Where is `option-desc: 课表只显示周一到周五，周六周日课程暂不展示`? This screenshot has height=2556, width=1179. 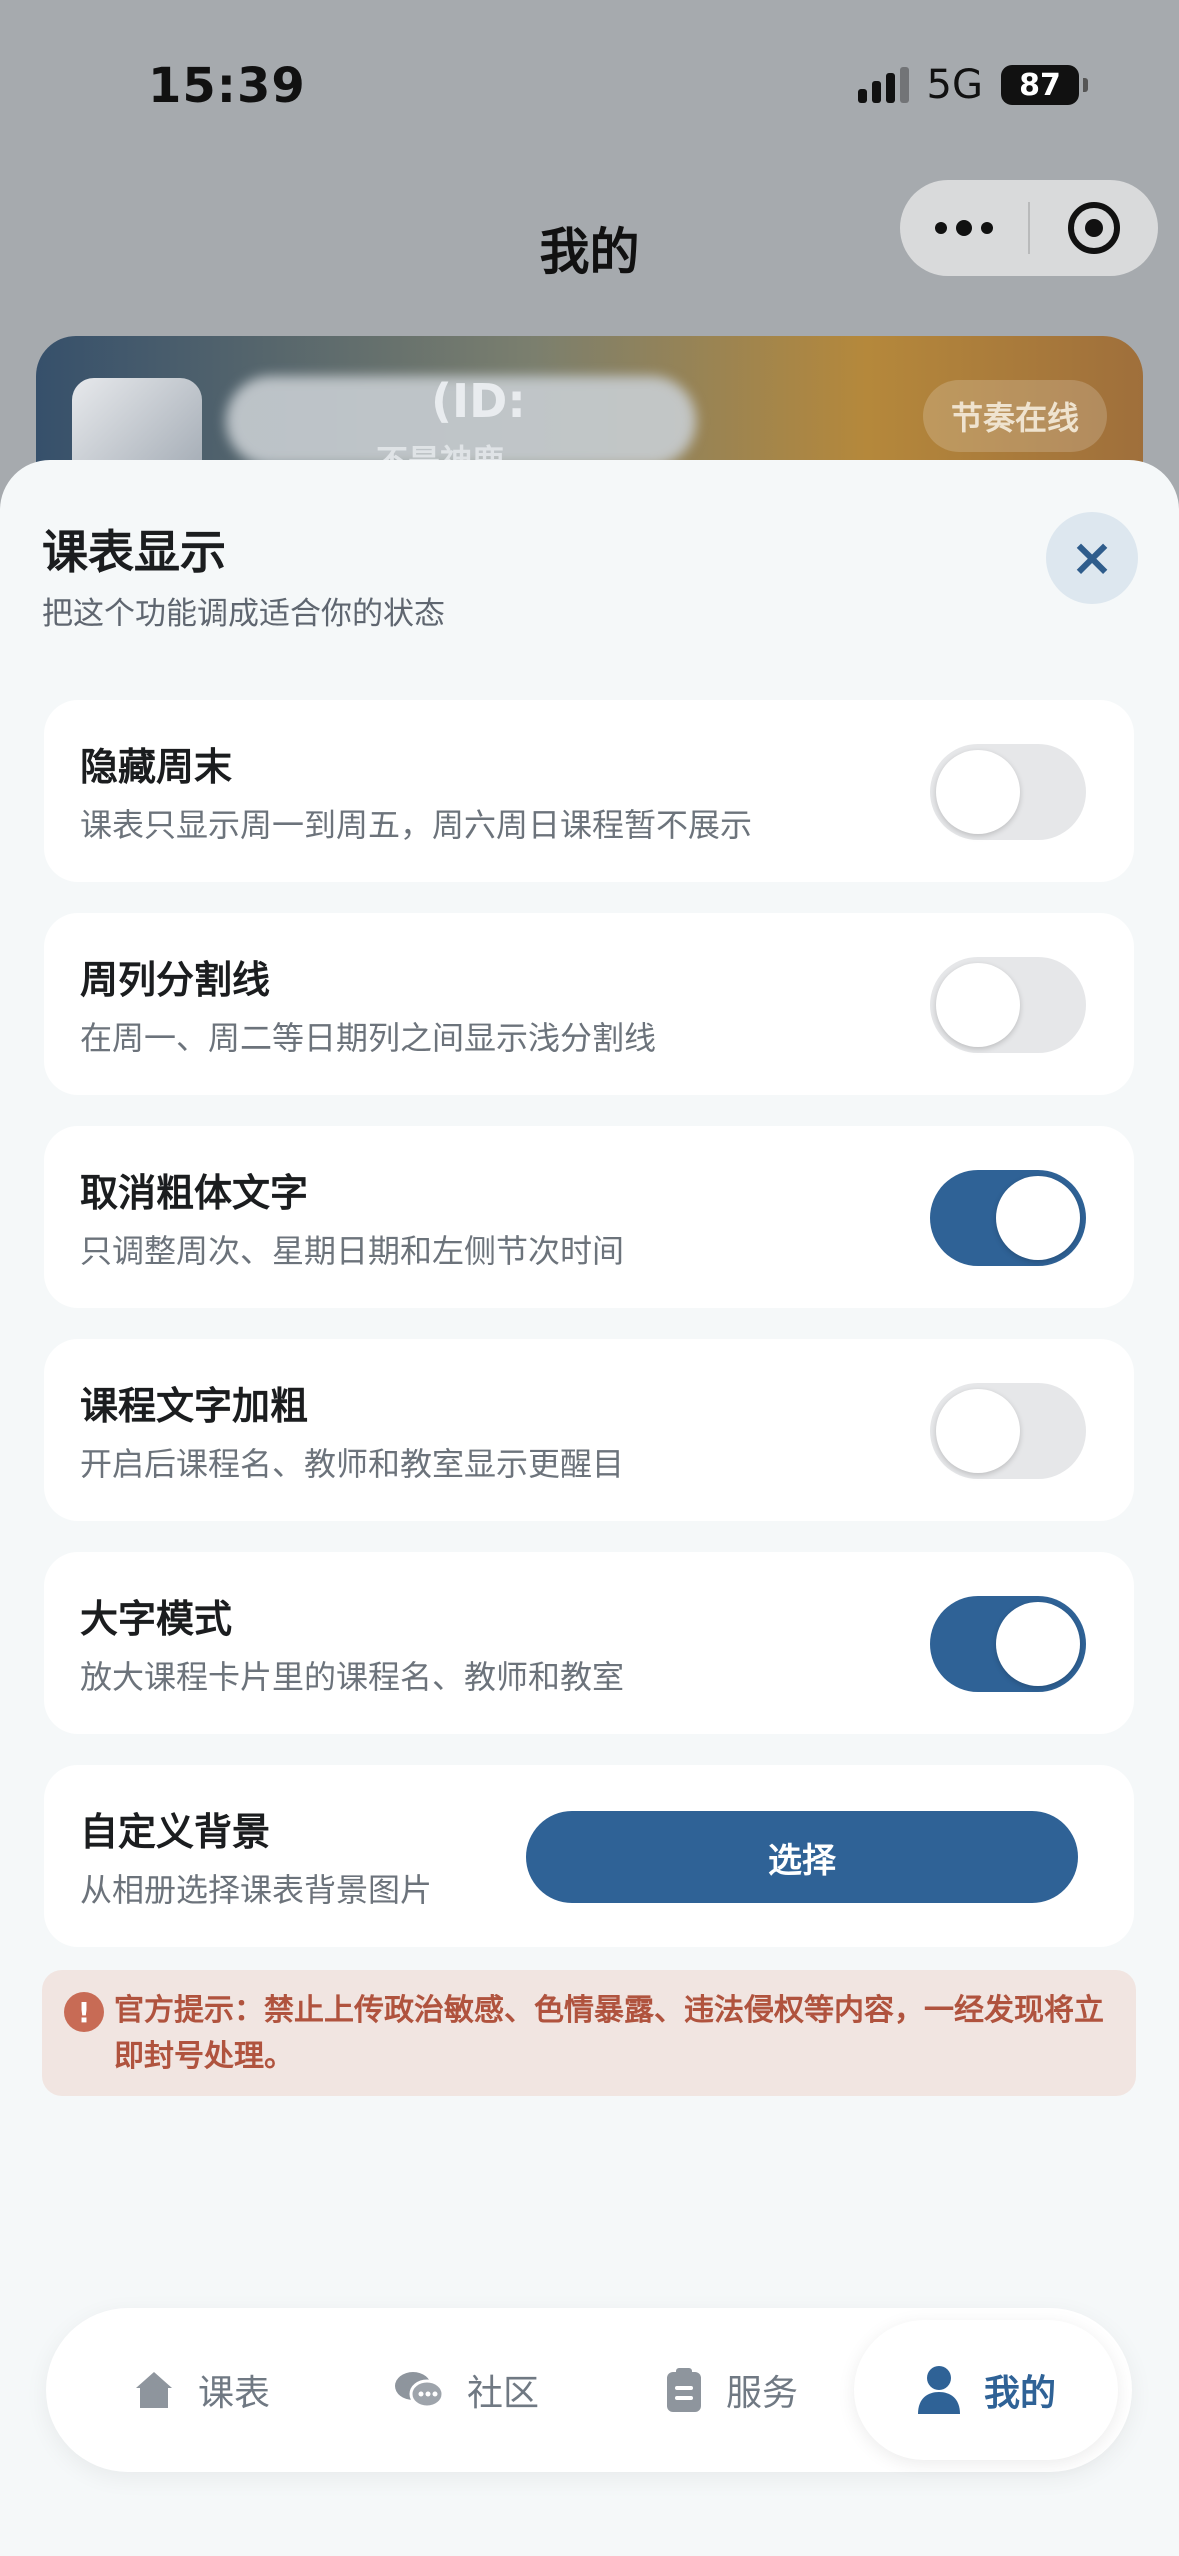 option-desc: 课表只显示周一到周五，周六周日课程暂不展示 is located at coordinates (416, 825).